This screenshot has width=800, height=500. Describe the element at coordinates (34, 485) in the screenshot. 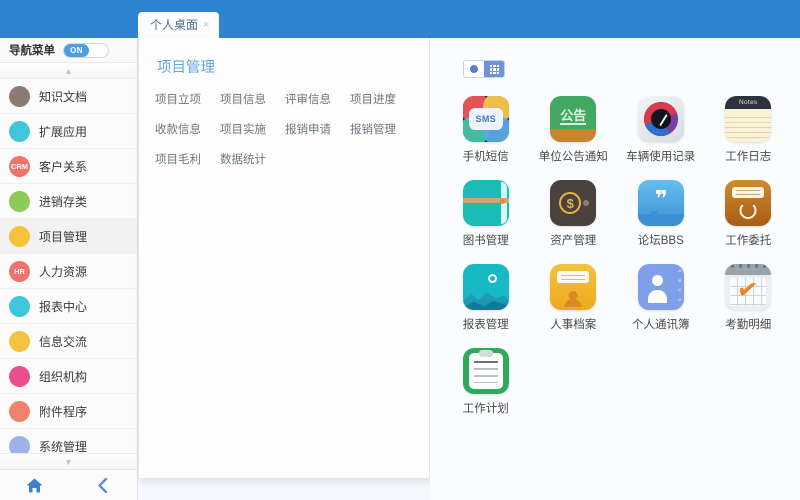

I see `home-icon` at that location.